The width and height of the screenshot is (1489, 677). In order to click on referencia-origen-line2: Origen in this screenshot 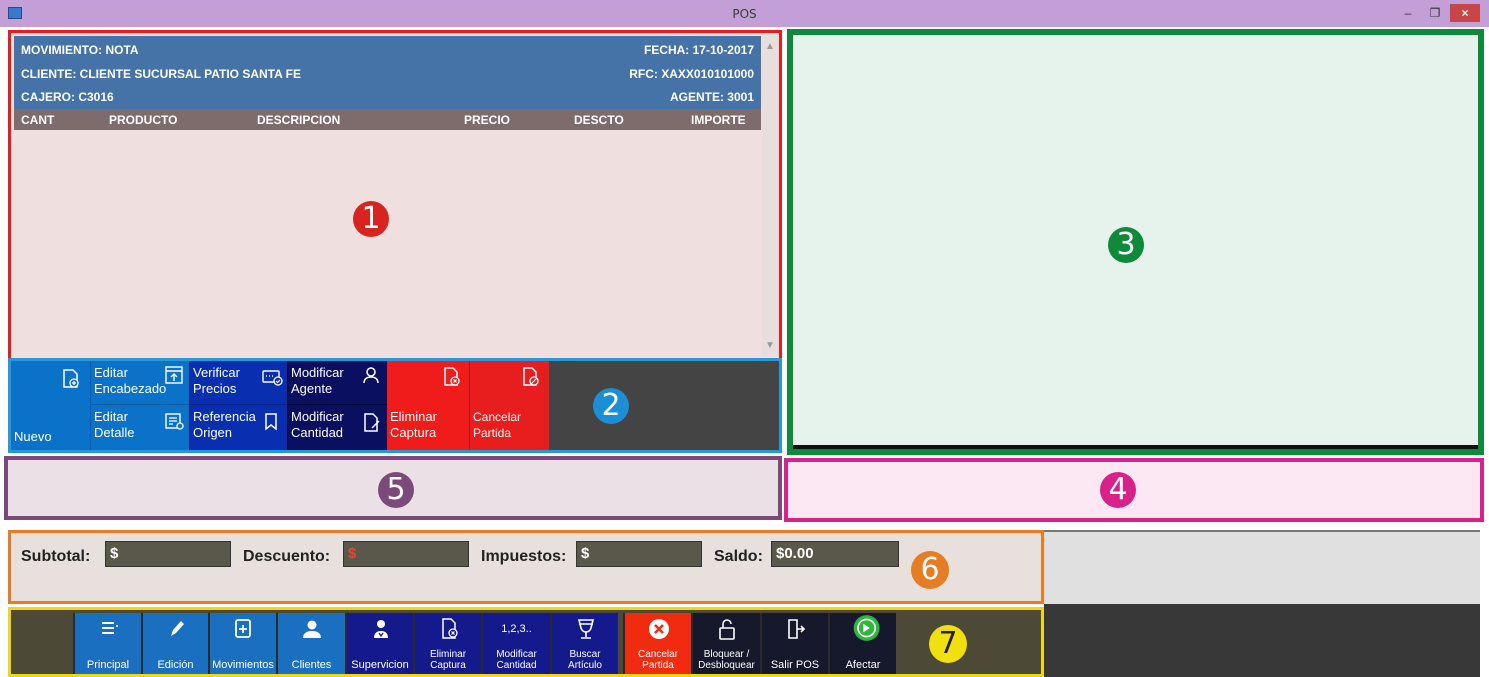, I will do `click(213, 432)`.